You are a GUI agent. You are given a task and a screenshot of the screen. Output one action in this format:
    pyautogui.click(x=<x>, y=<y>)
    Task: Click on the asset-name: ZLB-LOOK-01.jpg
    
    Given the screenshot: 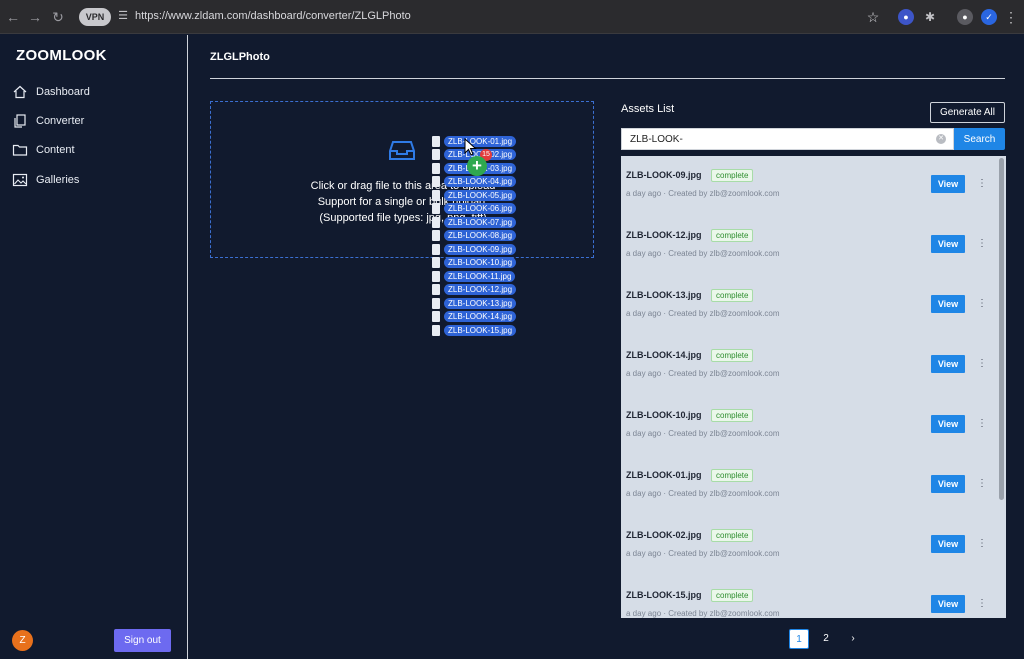 What is the action you would take?
    pyautogui.click(x=664, y=475)
    